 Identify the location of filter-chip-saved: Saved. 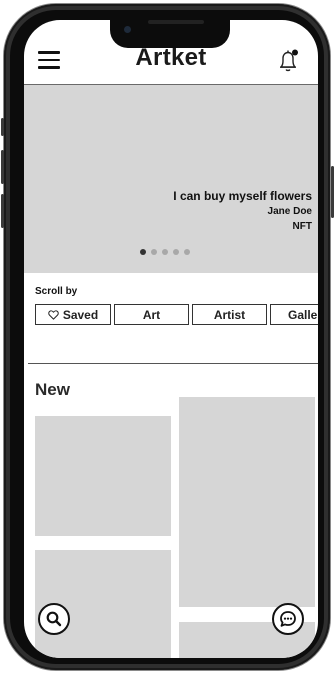
(73, 314).